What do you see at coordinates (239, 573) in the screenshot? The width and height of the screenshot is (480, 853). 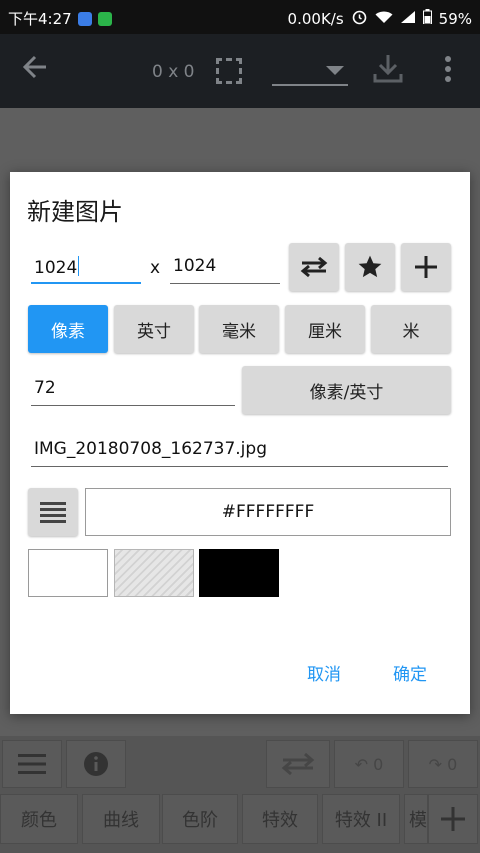 I see `black-swatch` at bounding box center [239, 573].